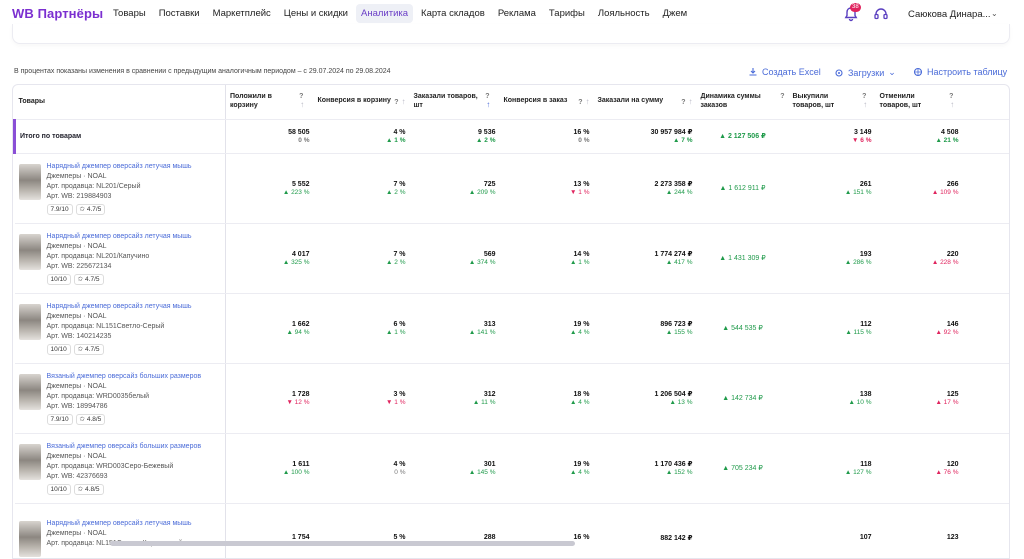  What do you see at coordinates (454, 102) in the screenshot?
I see `header-ordered: Заказали товаров, шт ?↑` at bounding box center [454, 102].